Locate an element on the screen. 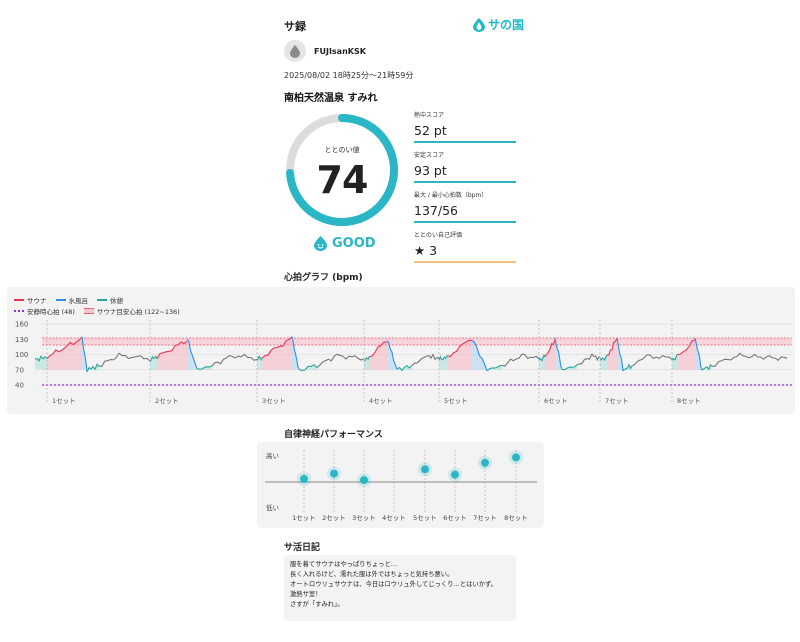  sauna-area is located at coordinates (172, 355).